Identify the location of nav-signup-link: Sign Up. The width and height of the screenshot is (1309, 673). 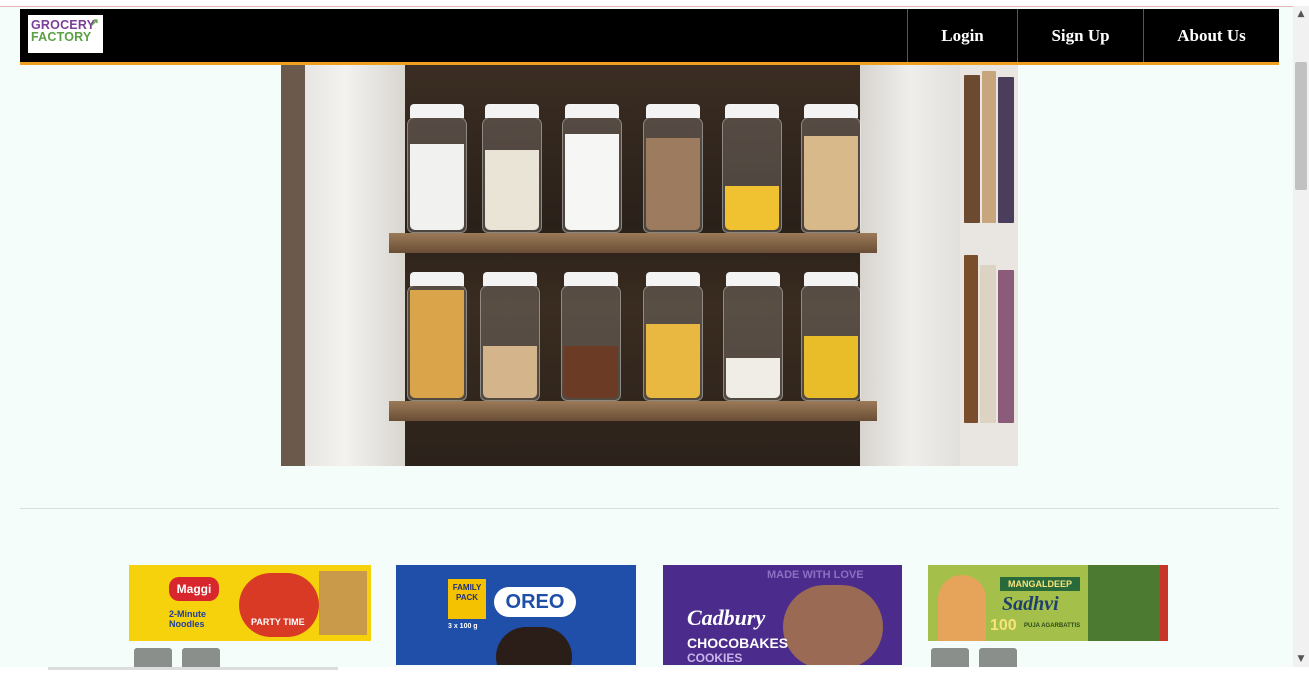
(1080, 35).